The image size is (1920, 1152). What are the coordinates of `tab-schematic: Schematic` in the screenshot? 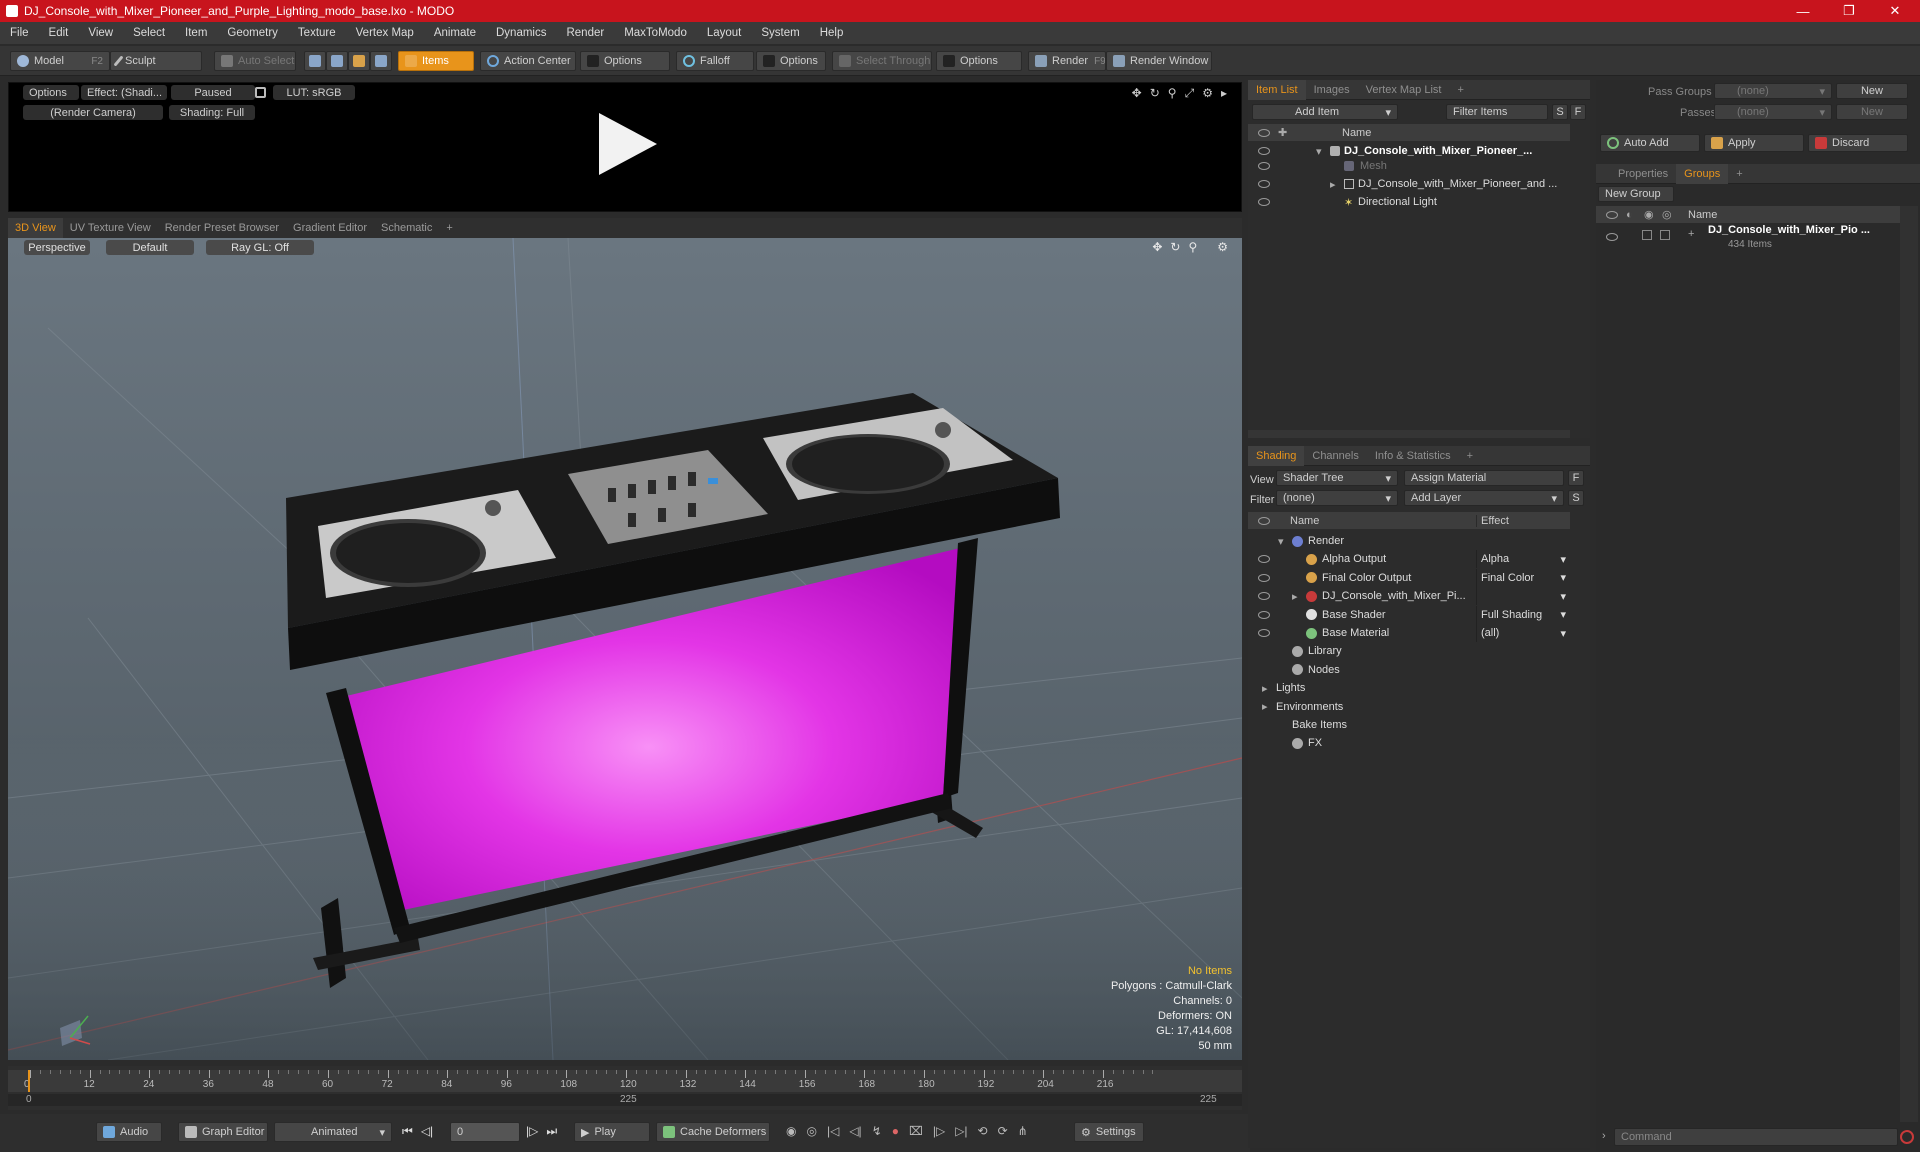 It's located at (406, 228).